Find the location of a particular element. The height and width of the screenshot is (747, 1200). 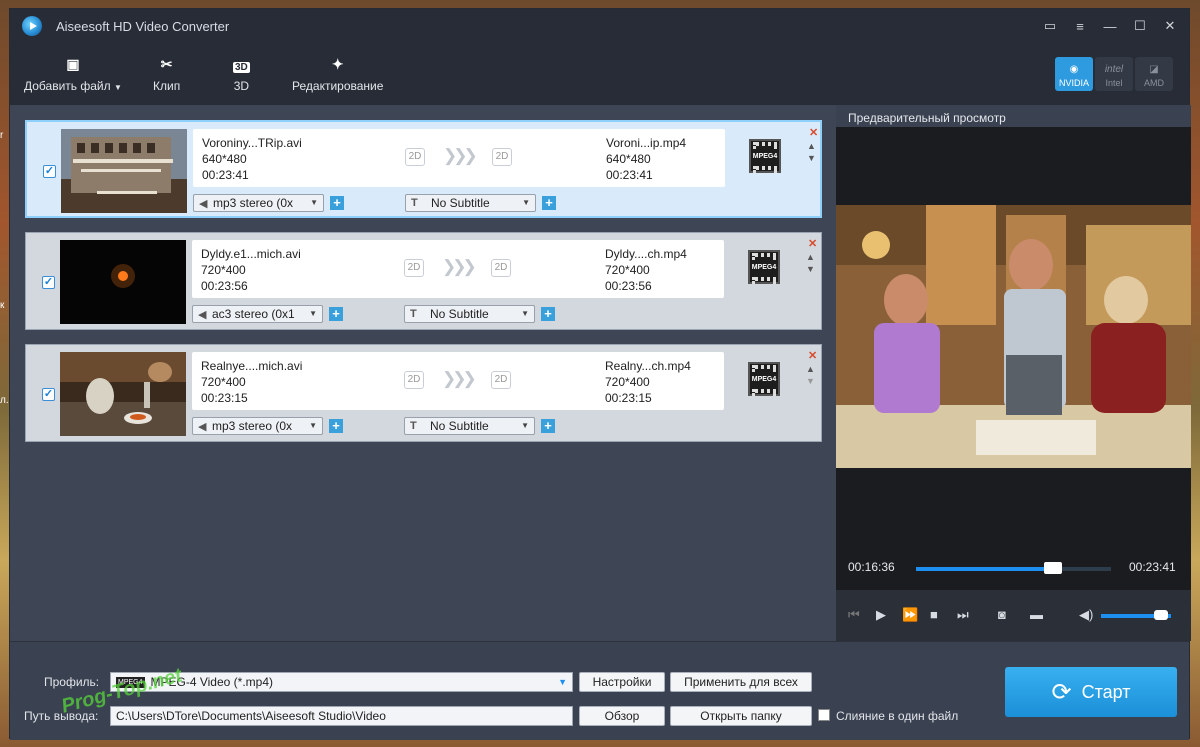

seek-bar is located at coordinates (1013, 568).